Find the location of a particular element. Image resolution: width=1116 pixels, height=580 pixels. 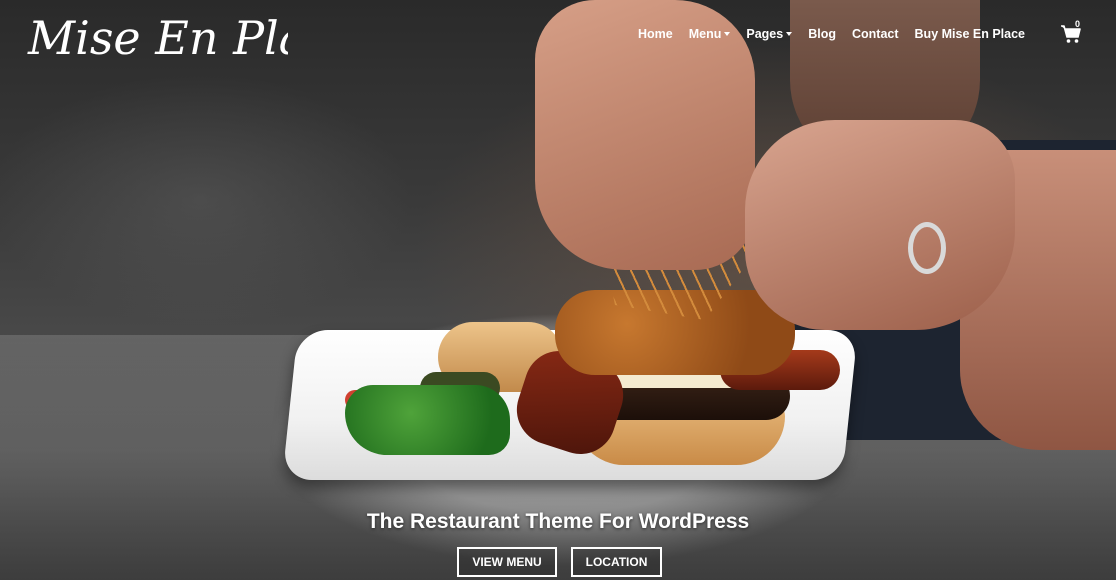

nav-label-contact: Contact is located at coordinates (875, 34).